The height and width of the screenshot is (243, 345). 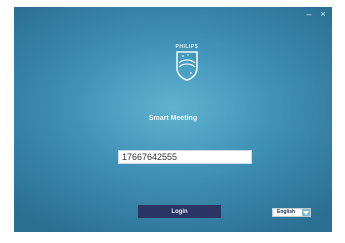 What do you see at coordinates (187, 47) in the screenshot?
I see `brand-wordmark: PHILIPS` at bounding box center [187, 47].